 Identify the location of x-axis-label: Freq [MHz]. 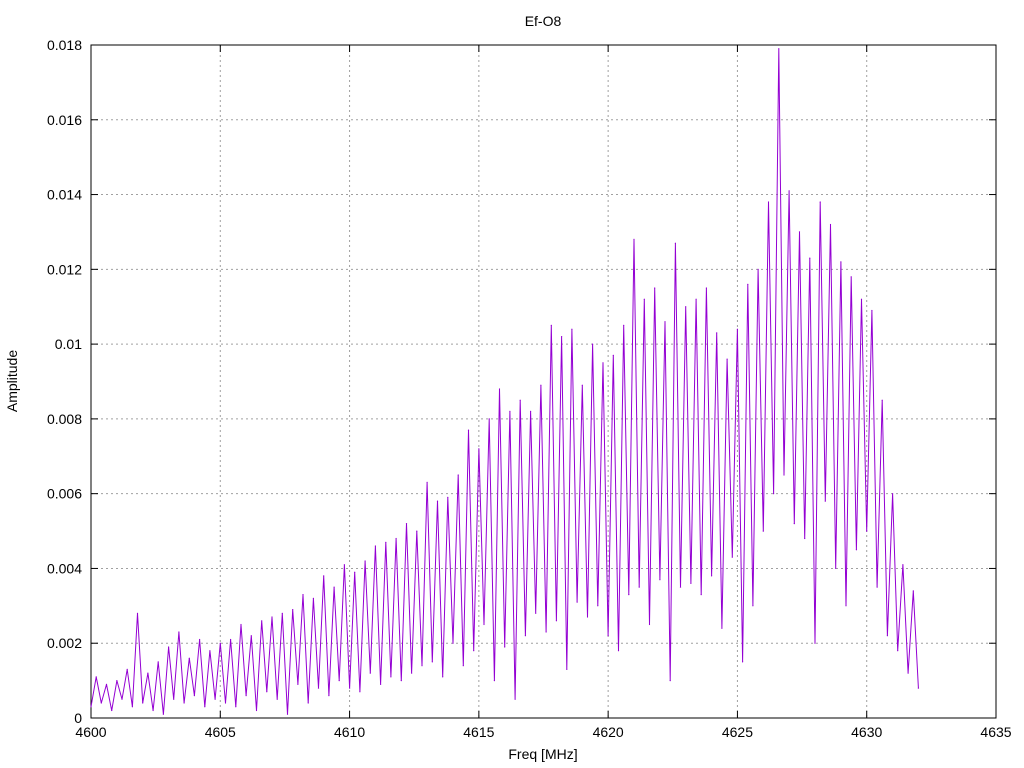
(542, 754).